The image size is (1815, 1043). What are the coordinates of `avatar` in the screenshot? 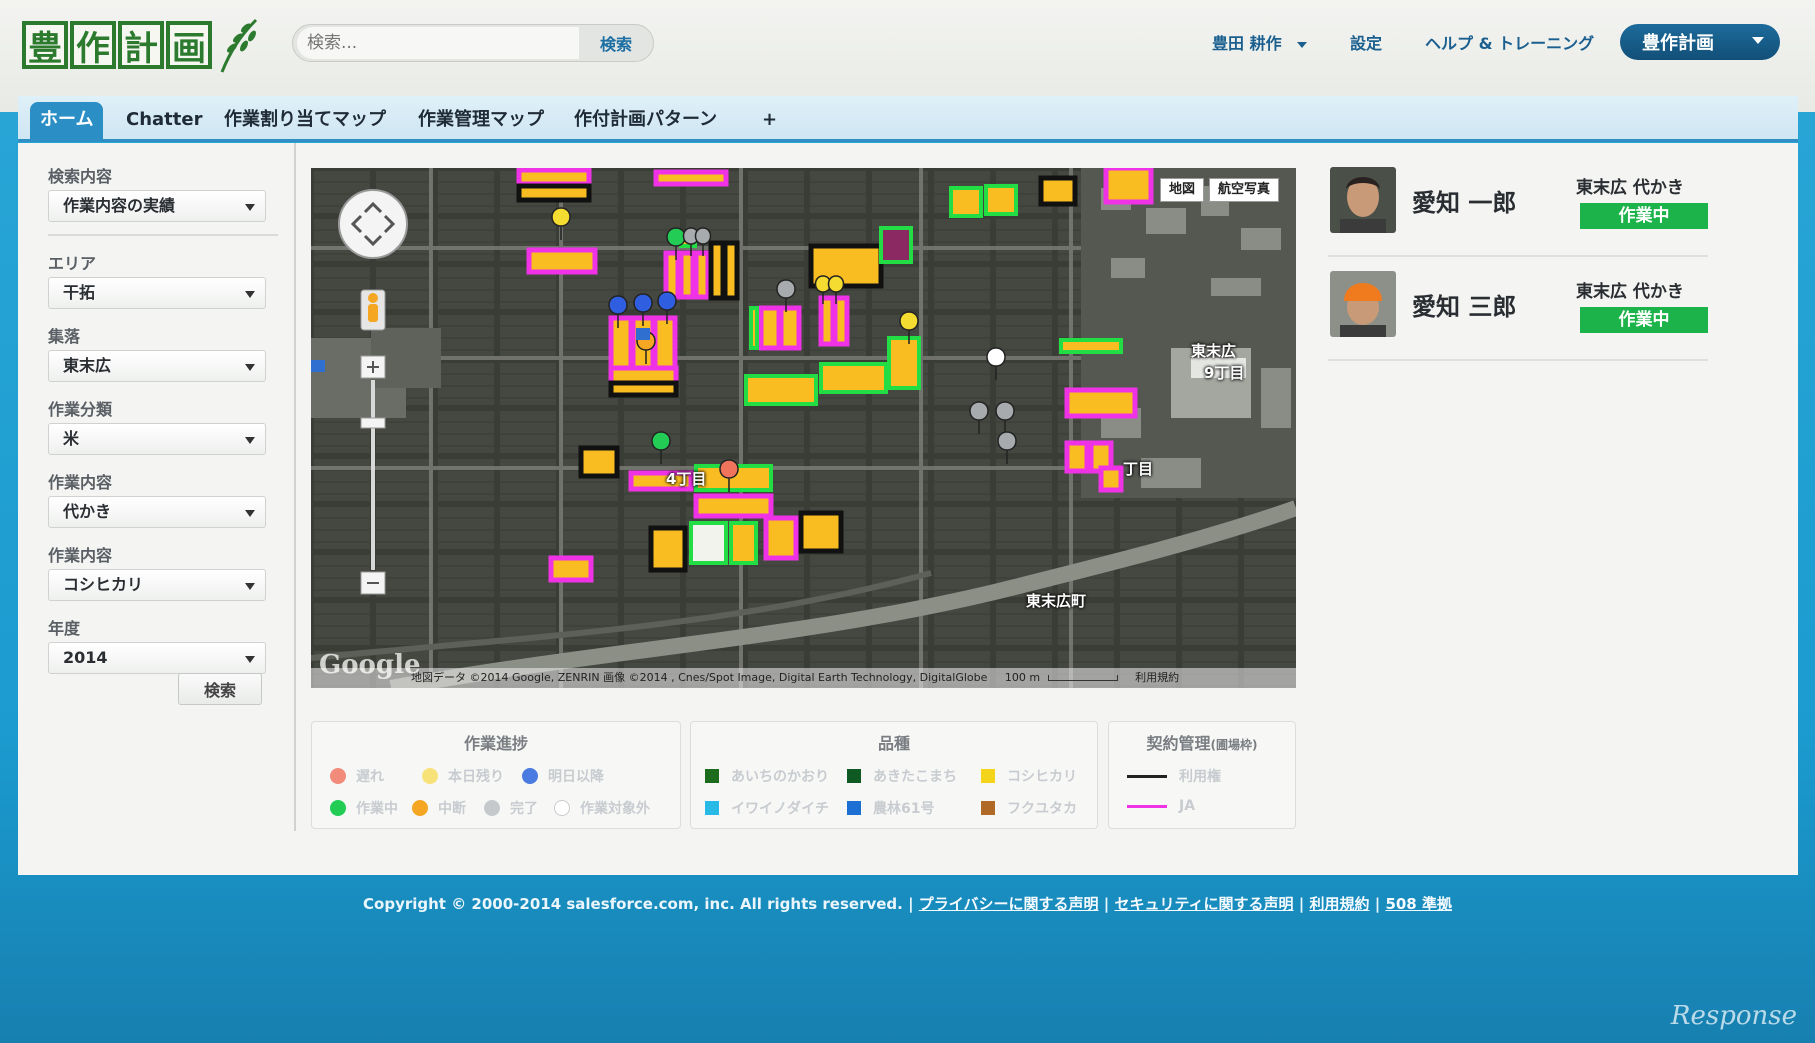 It's located at (1363, 304).